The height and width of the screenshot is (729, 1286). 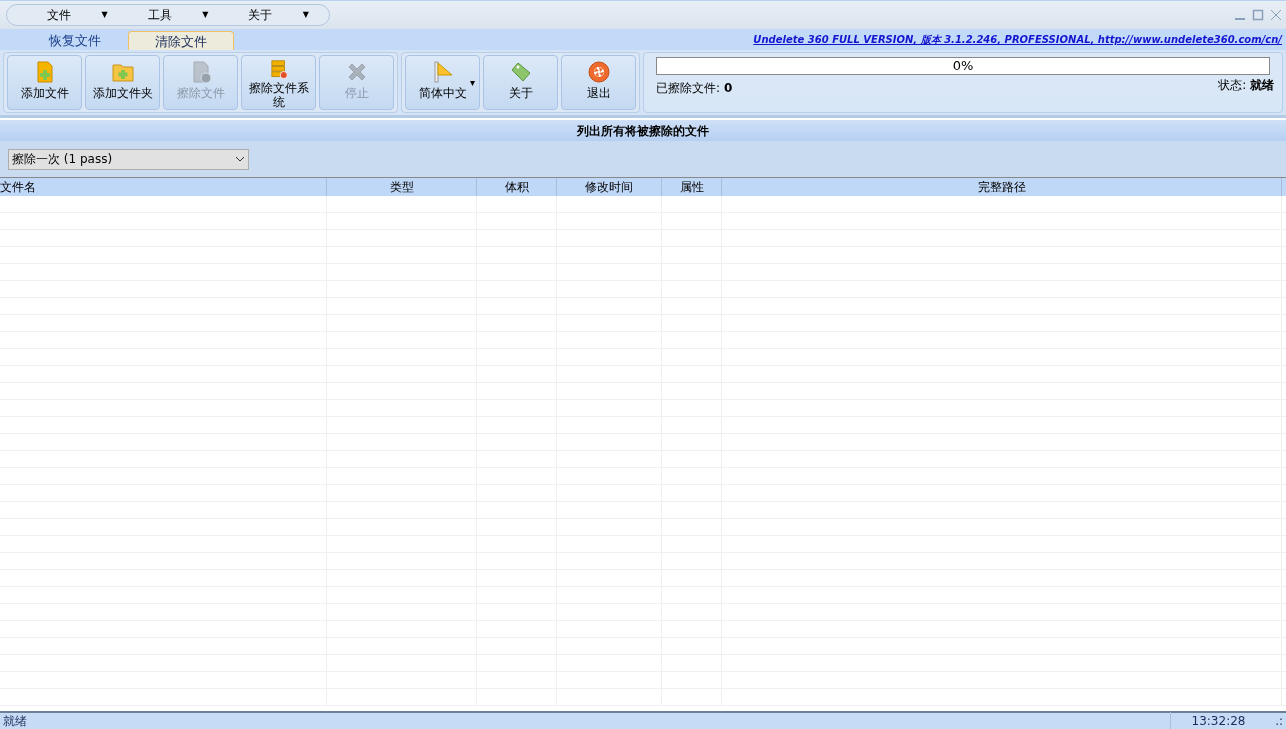 What do you see at coordinates (694, 88) in the screenshot?
I see `wiped-count: 已擦除文件: 0` at bounding box center [694, 88].